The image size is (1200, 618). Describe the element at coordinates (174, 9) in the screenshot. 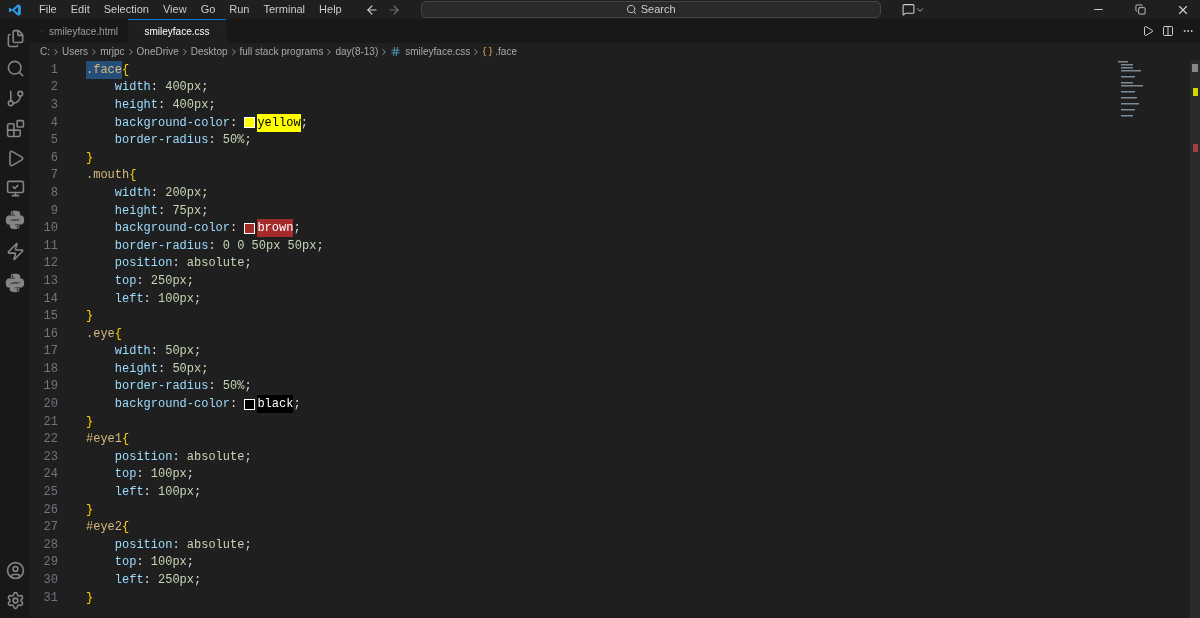

I see `menu-item: View` at that location.